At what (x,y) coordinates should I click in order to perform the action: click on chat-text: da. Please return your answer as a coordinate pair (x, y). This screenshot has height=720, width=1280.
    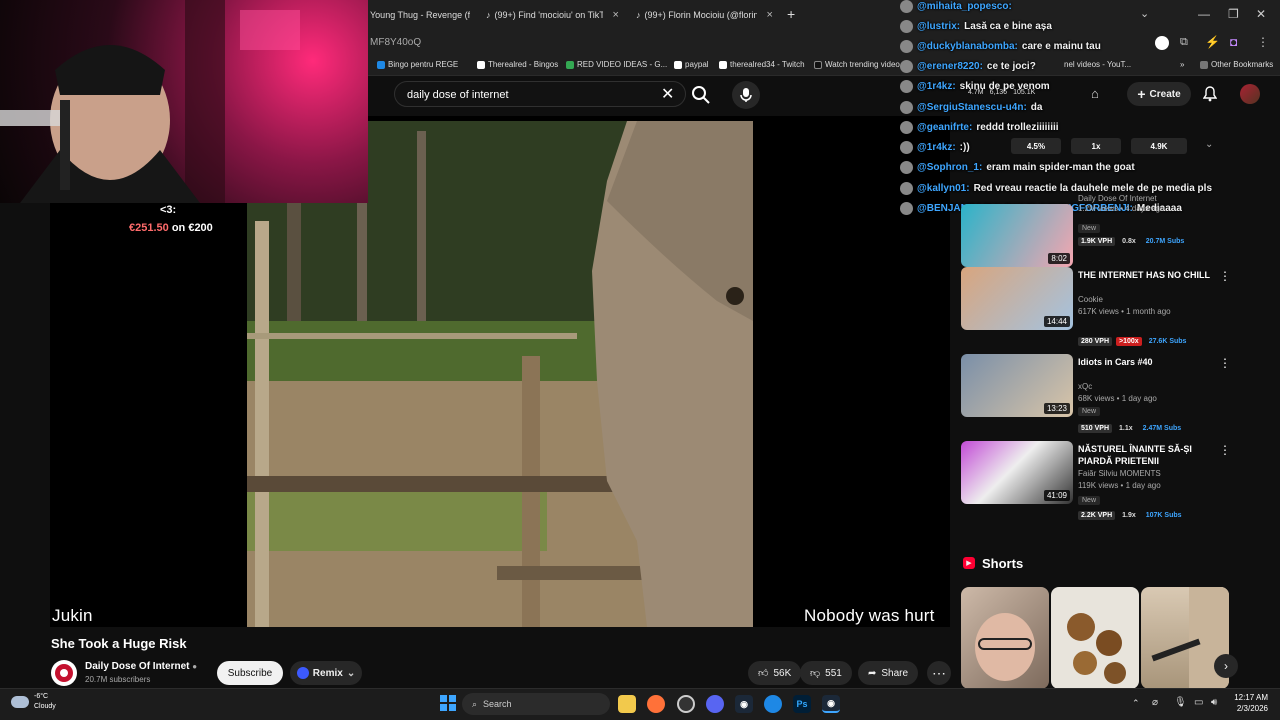
    Looking at the image, I should click on (1036, 107).